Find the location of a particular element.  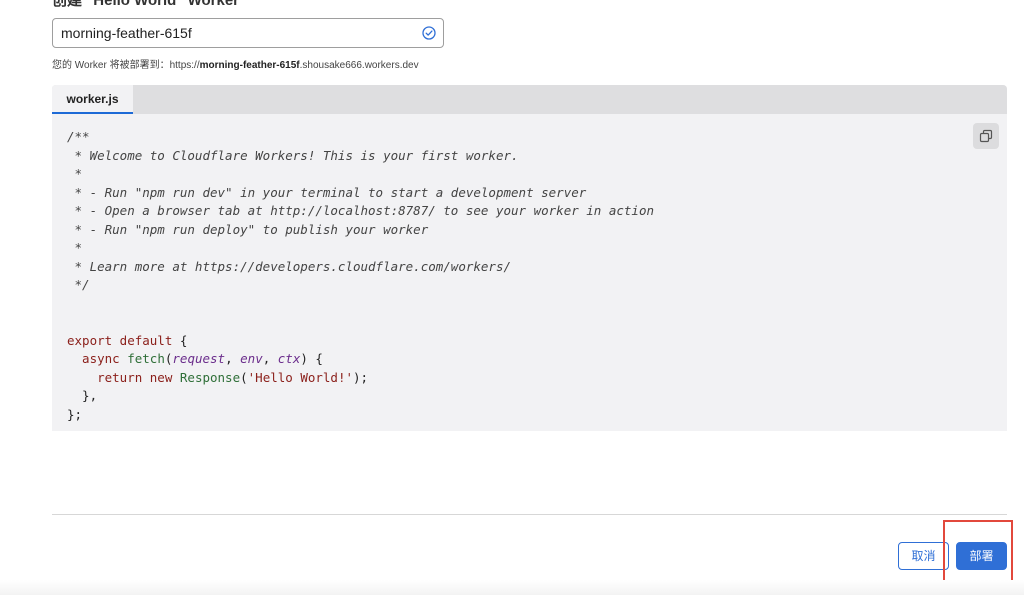

code-line: return new Response('Hello World!'); is located at coordinates (360, 378).